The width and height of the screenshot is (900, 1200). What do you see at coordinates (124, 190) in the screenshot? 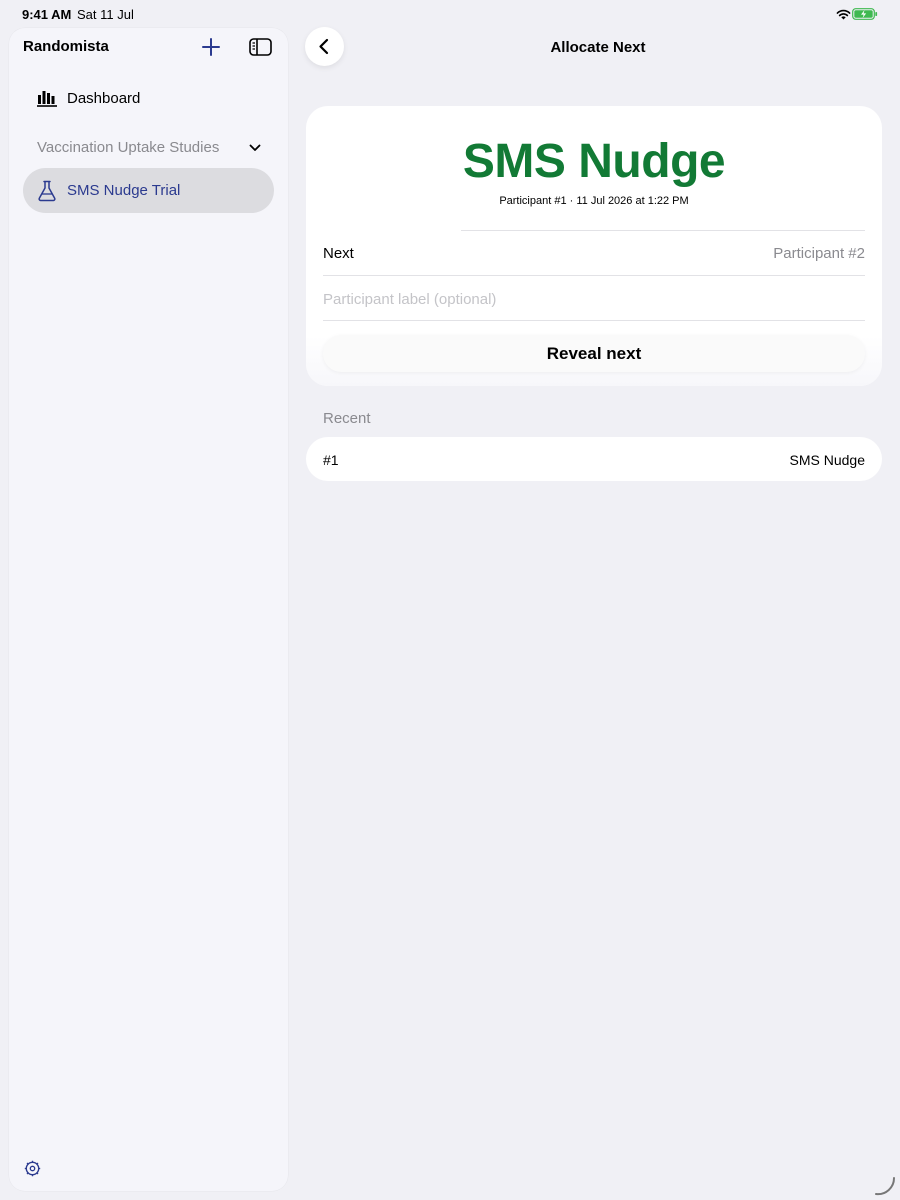
I see `sidebar-item-label: SMS Nudge Trial` at bounding box center [124, 190].